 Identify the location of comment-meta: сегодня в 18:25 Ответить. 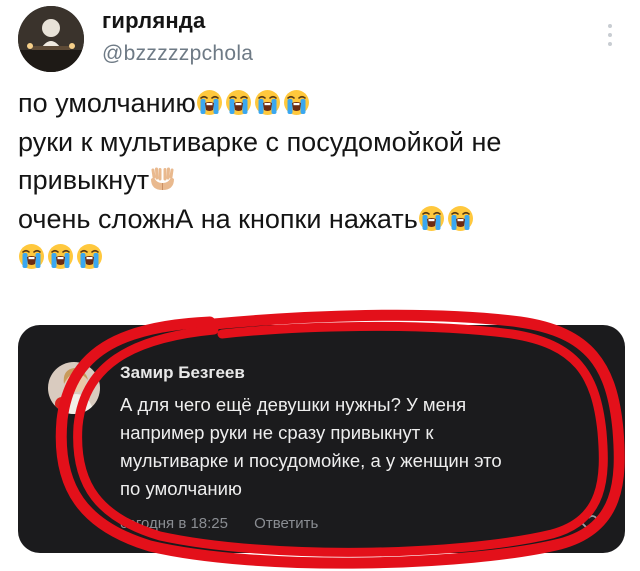
(219, 523).